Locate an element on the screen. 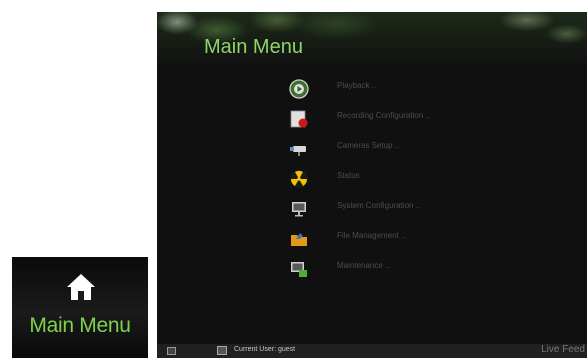 Image resolution: width=587 pixels, height=358 pixels. menu-item-status: Status is located at coordinates (427, 179).